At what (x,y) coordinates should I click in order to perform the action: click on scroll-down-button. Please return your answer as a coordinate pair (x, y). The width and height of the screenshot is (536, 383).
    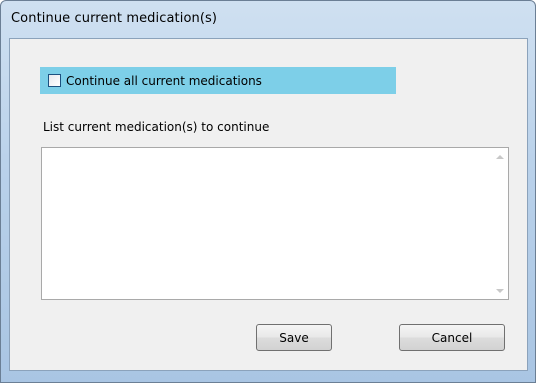
    Looking at the image, I should click on (499, 290).